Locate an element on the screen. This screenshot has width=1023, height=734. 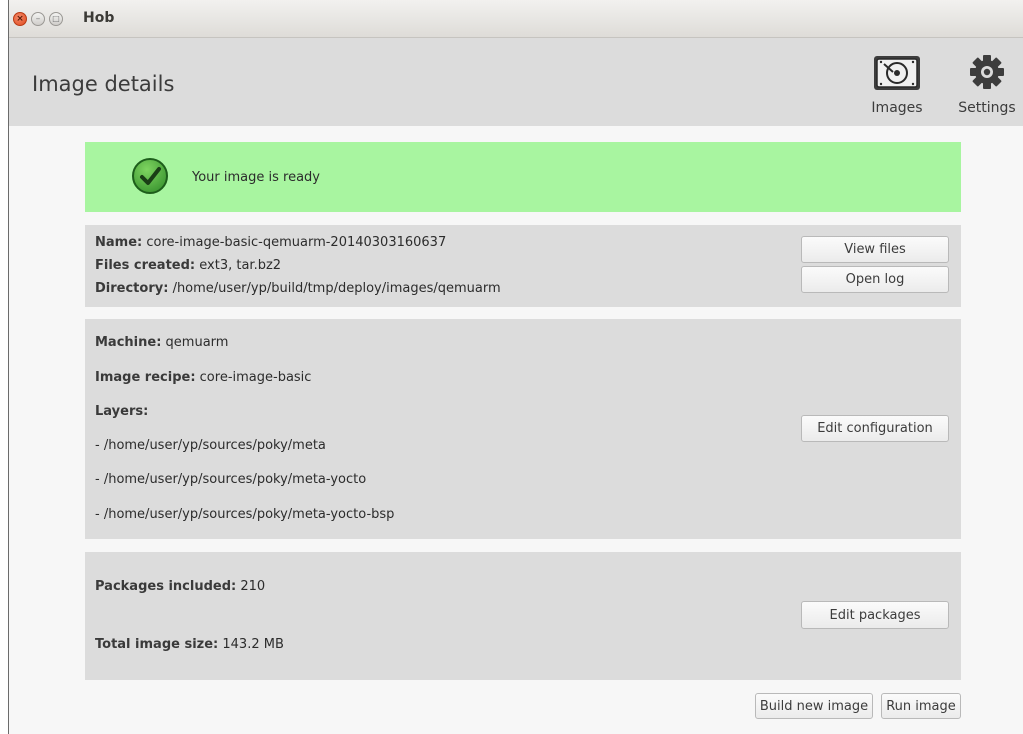
title-bar: × – □ Hob is located at coordinates (516, 19).